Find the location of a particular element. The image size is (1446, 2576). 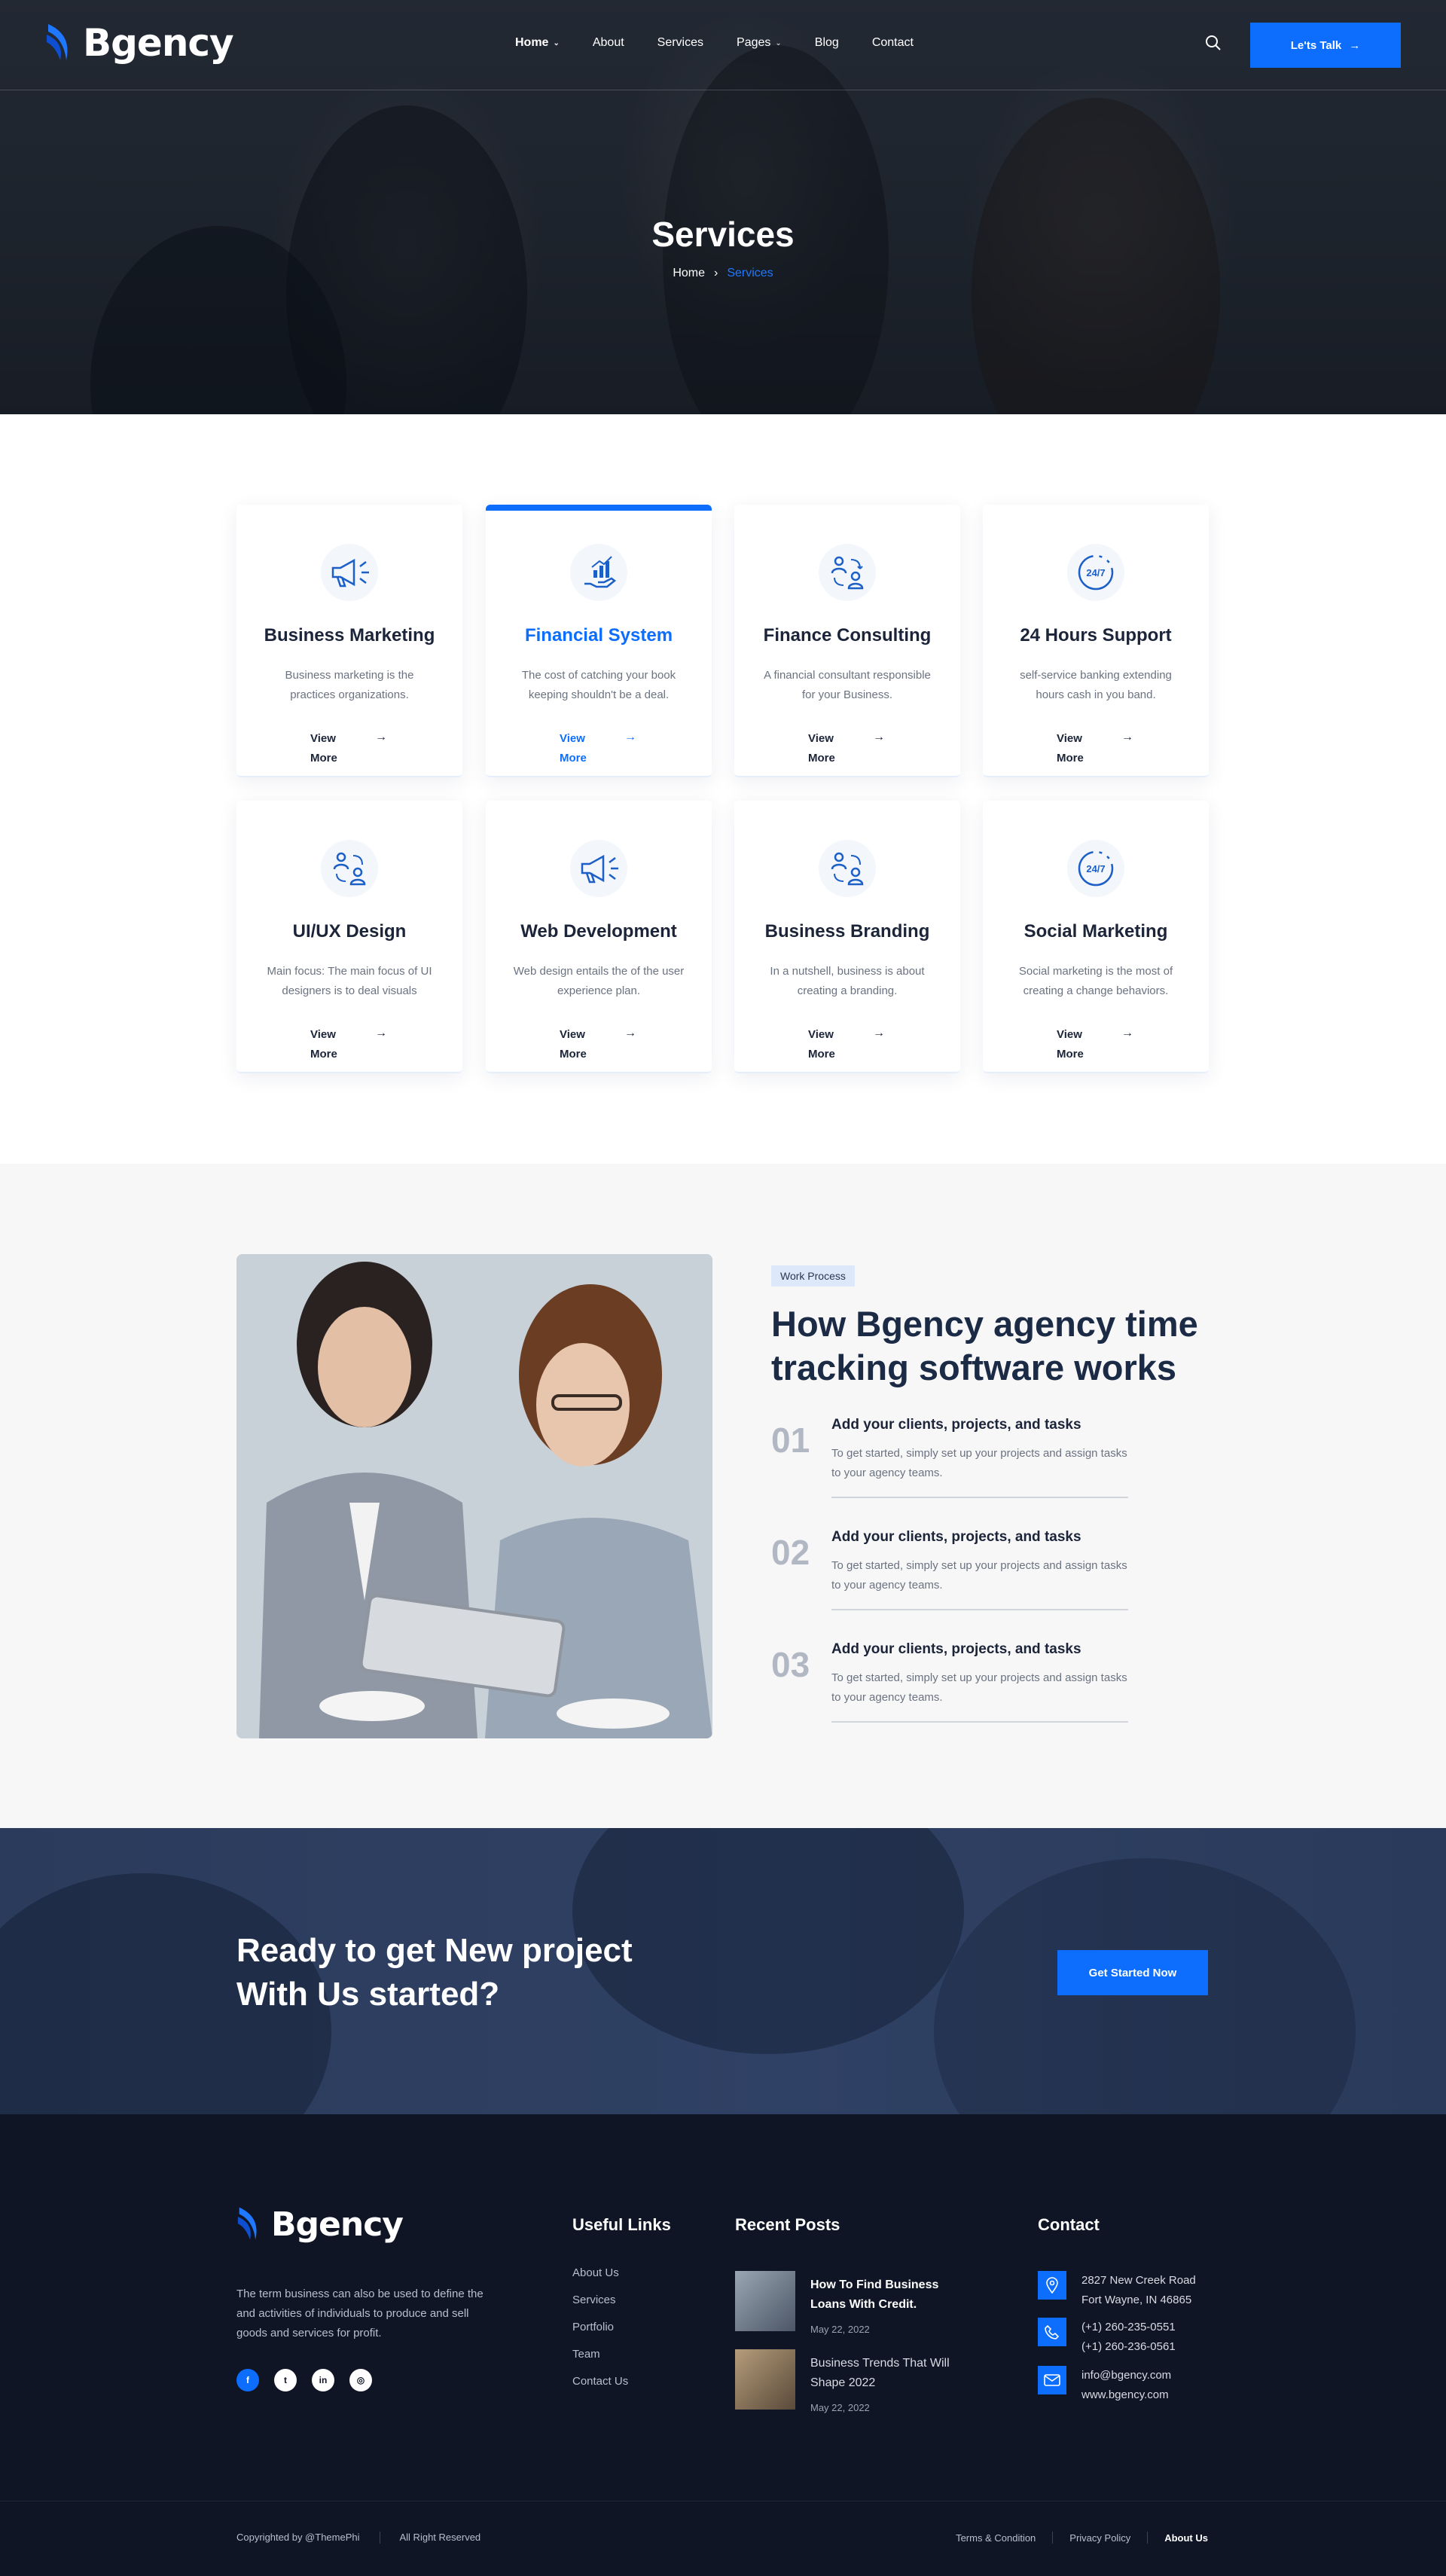

recent-posts-title: Recent Posts is located at coordinates (788, 2225).